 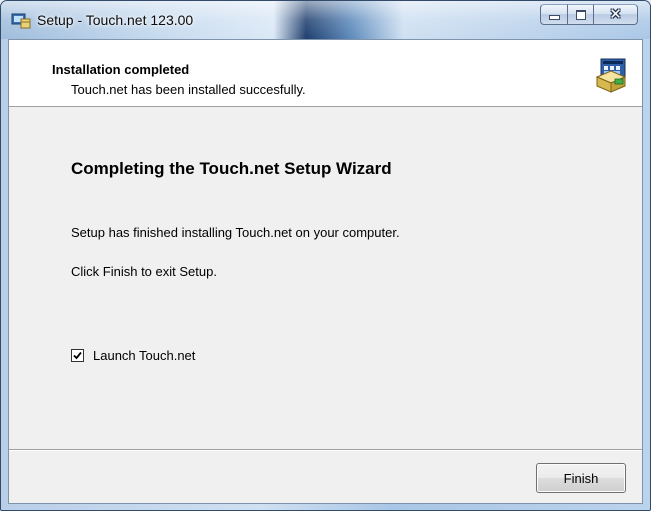 I want to click on minimize-button, so click(x=553, y=14).